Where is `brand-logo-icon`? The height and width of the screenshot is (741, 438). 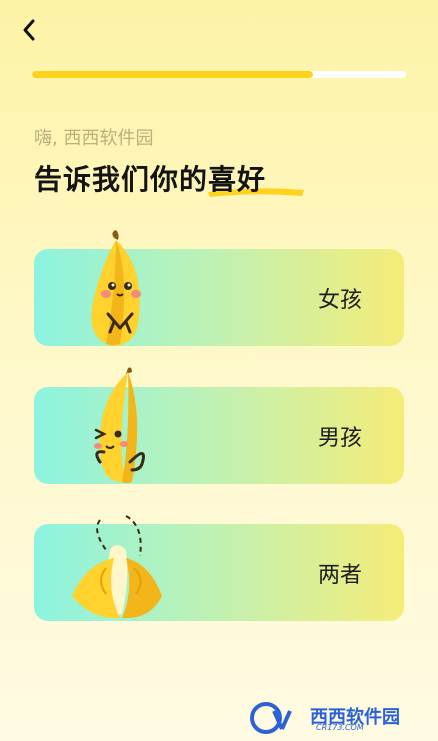 brand-logo-icon is located at coordinates (271, 718).